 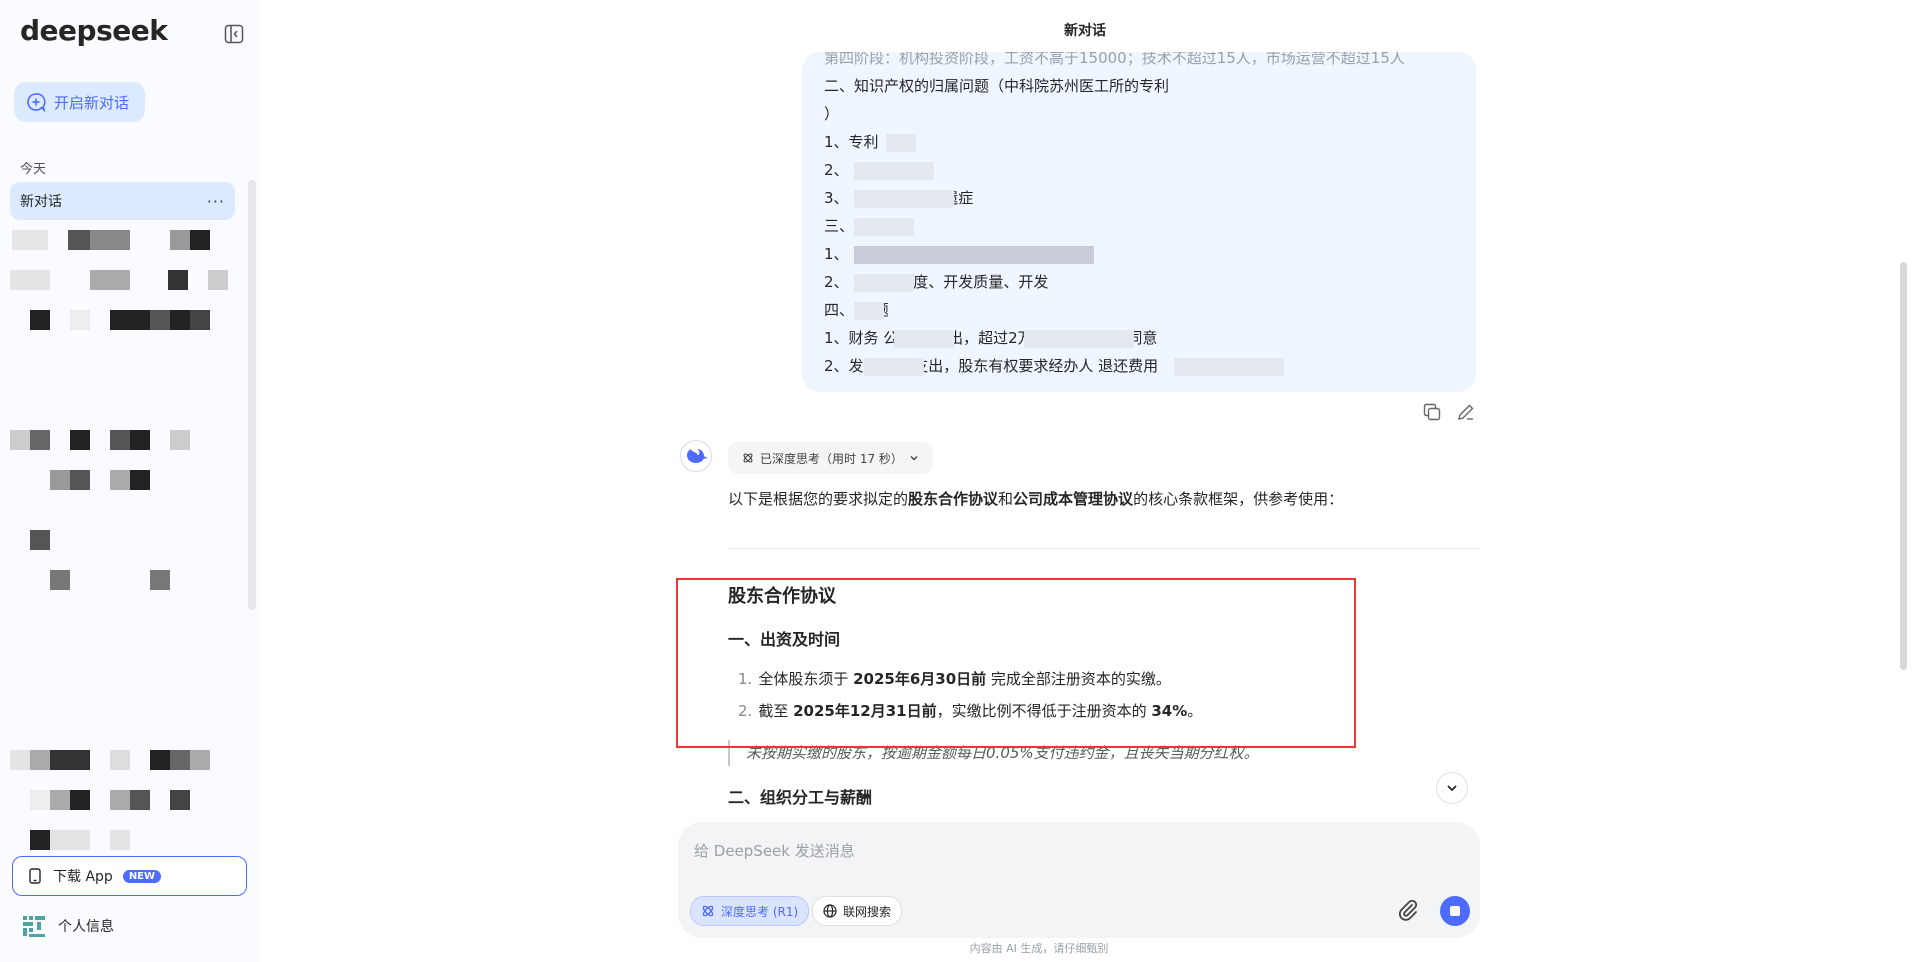 What do you see at coordinates (1078, 679) in the screenshot?
I see `list-text: 完成全部注册资本的实缴。` at bounding box center [1078, 679].